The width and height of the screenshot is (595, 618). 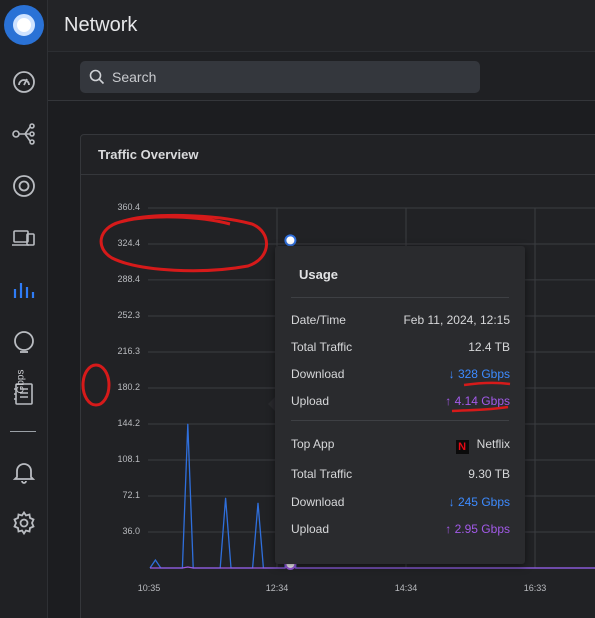 What do you see at coordinates (400, 297) in the screenshot?
I see `tooltip-divider` at bounding box center [400, 297].